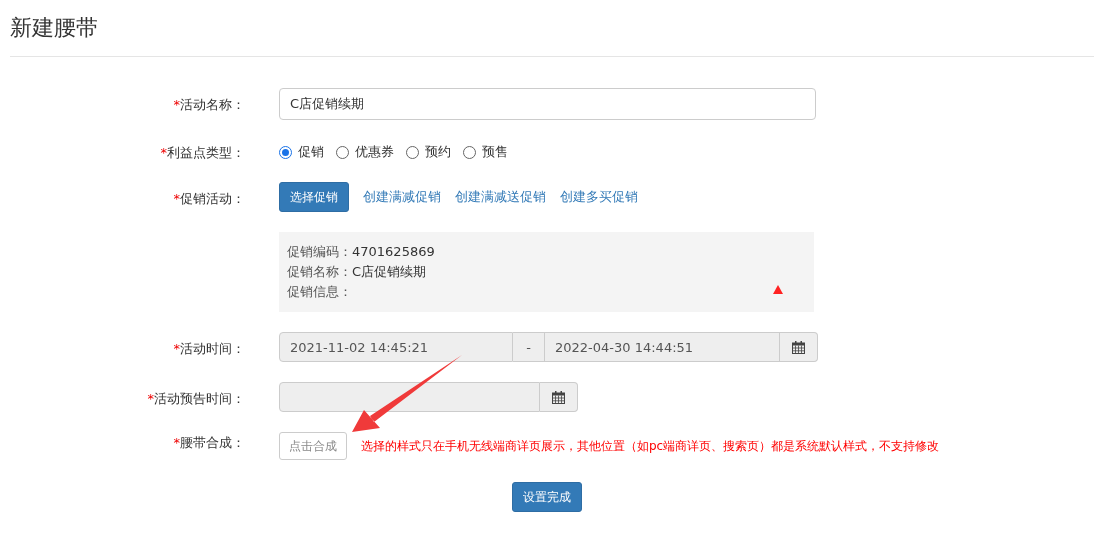 This screenshot has height=545, width=1094. I want to click on create-promotion-link: 创建多买促销, so click(599, 197).